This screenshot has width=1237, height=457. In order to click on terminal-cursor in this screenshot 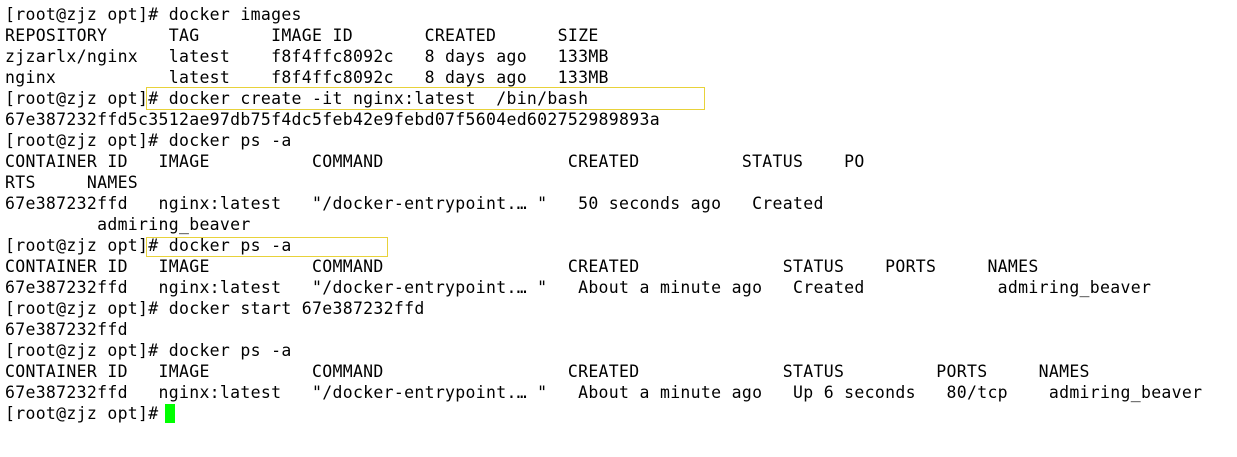, I will do `click(170, 413)`.